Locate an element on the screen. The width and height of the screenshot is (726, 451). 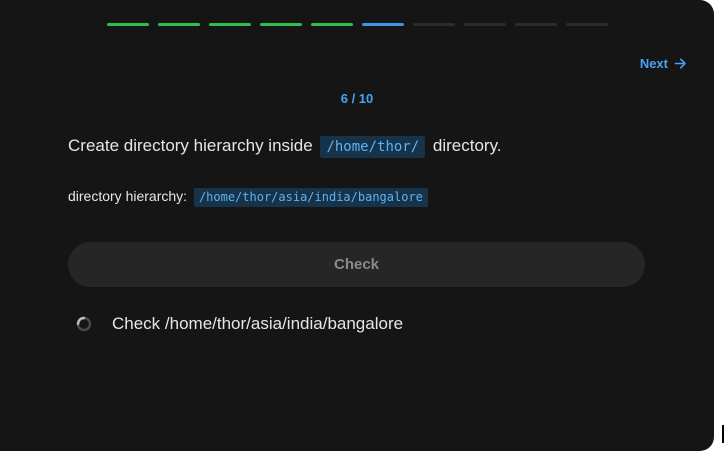
task-item: Check /home/thor/asia/india/bangalore is located at coordinates (239, 324).